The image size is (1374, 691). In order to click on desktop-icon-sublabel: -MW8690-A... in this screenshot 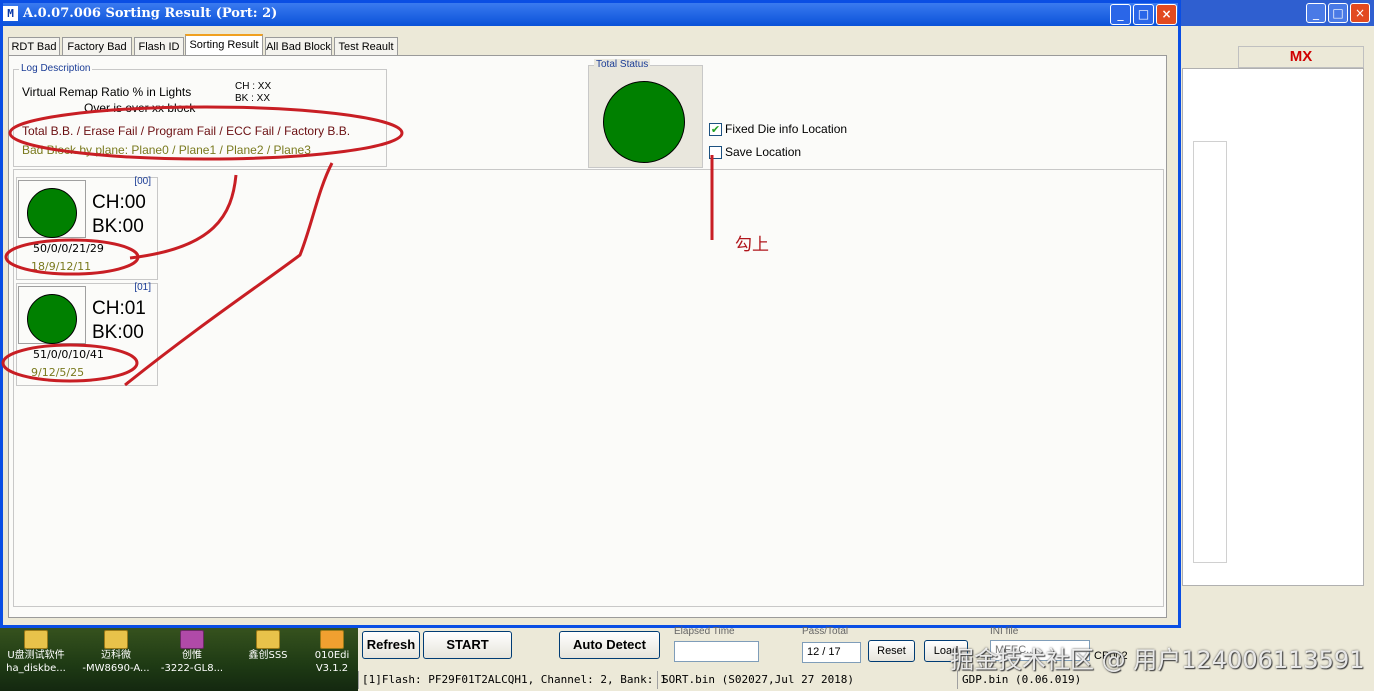, I will do `click(116, 668)`.